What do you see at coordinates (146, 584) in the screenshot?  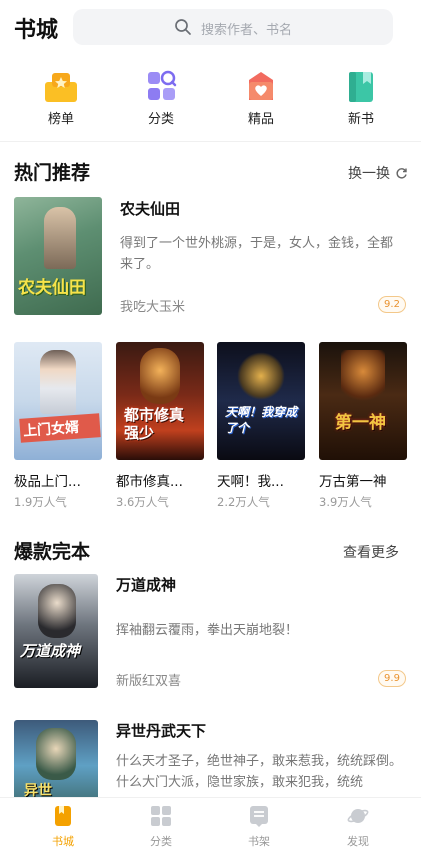 I see `complete-book-title: 万道成神` at bounding box center [146, 584].